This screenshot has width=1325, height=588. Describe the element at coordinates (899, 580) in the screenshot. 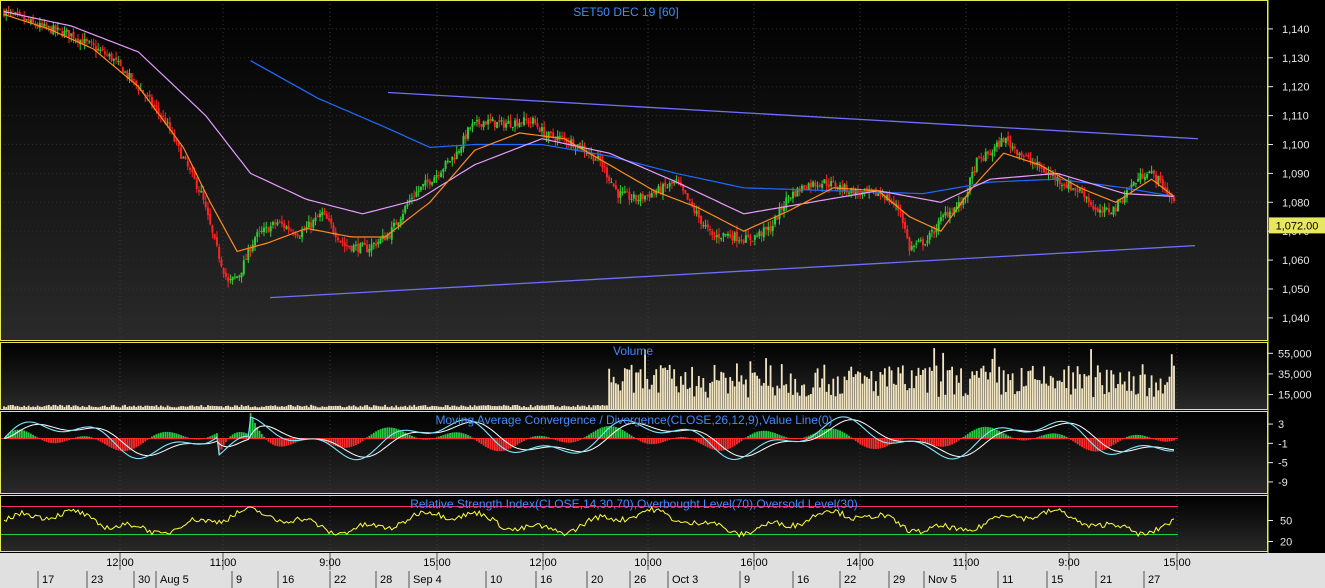

I see `date-label: 29` at that location.